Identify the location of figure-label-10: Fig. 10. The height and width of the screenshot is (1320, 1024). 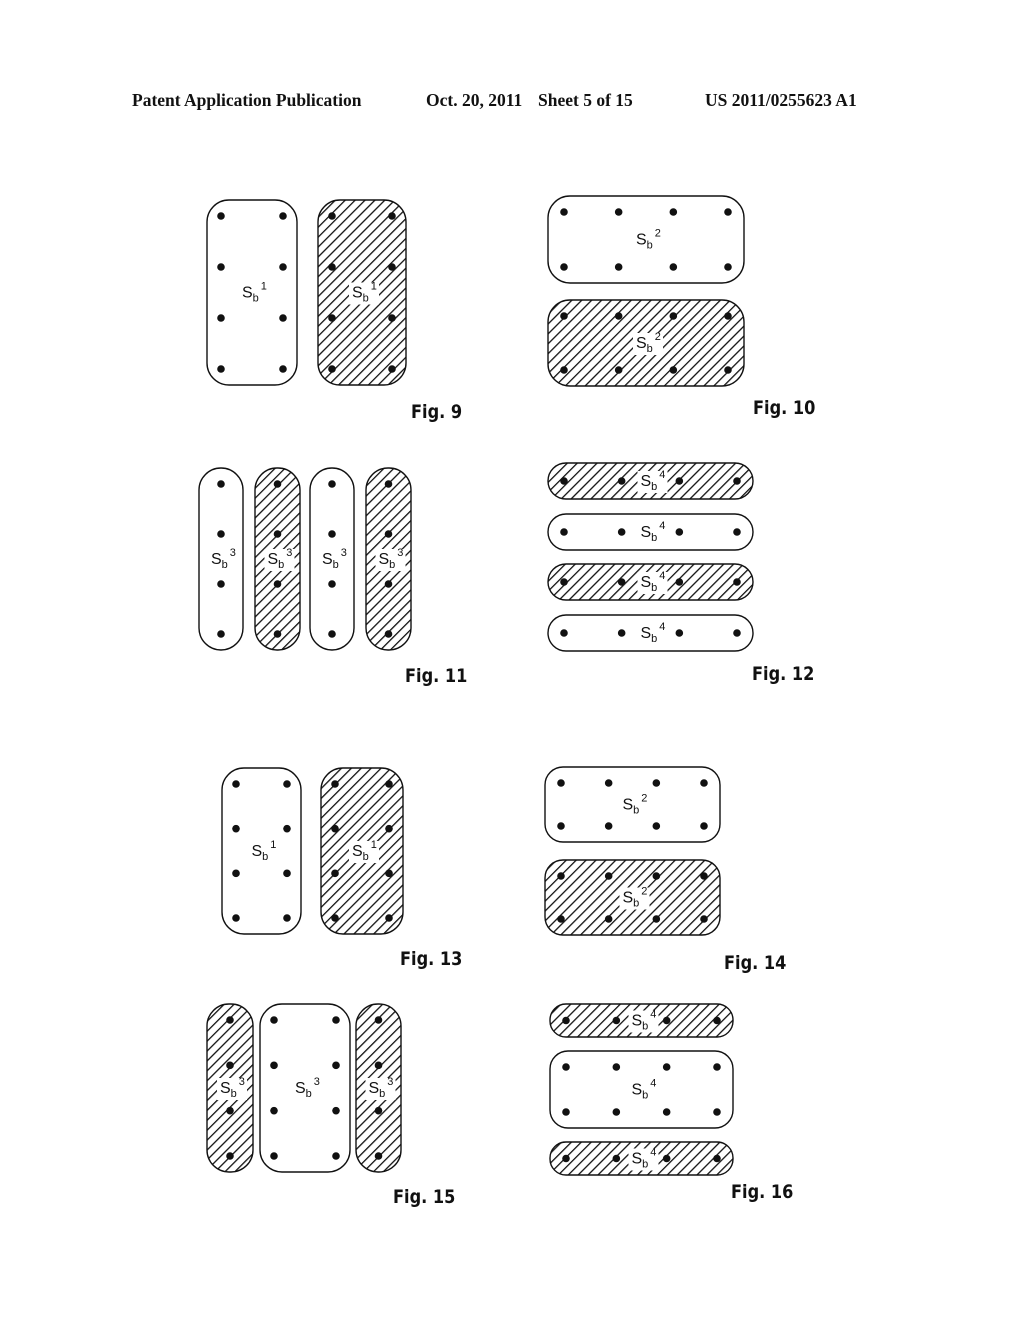
(784, 408).